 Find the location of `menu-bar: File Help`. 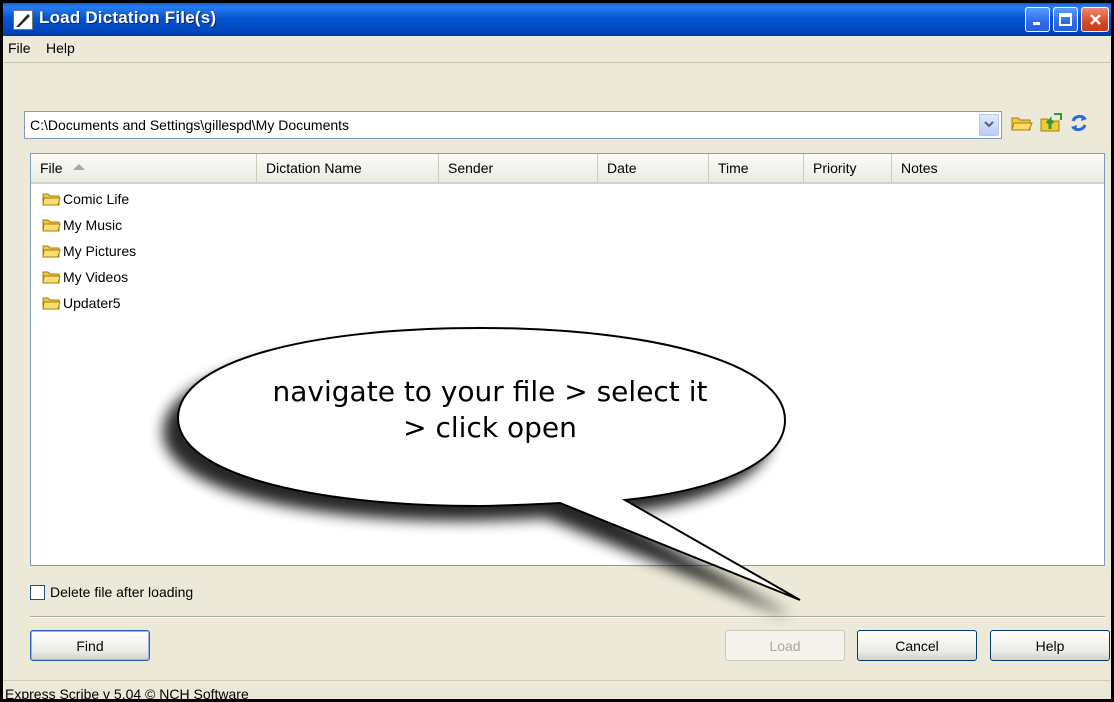

menu-bar: File Help is located at coordinates (557, 49).